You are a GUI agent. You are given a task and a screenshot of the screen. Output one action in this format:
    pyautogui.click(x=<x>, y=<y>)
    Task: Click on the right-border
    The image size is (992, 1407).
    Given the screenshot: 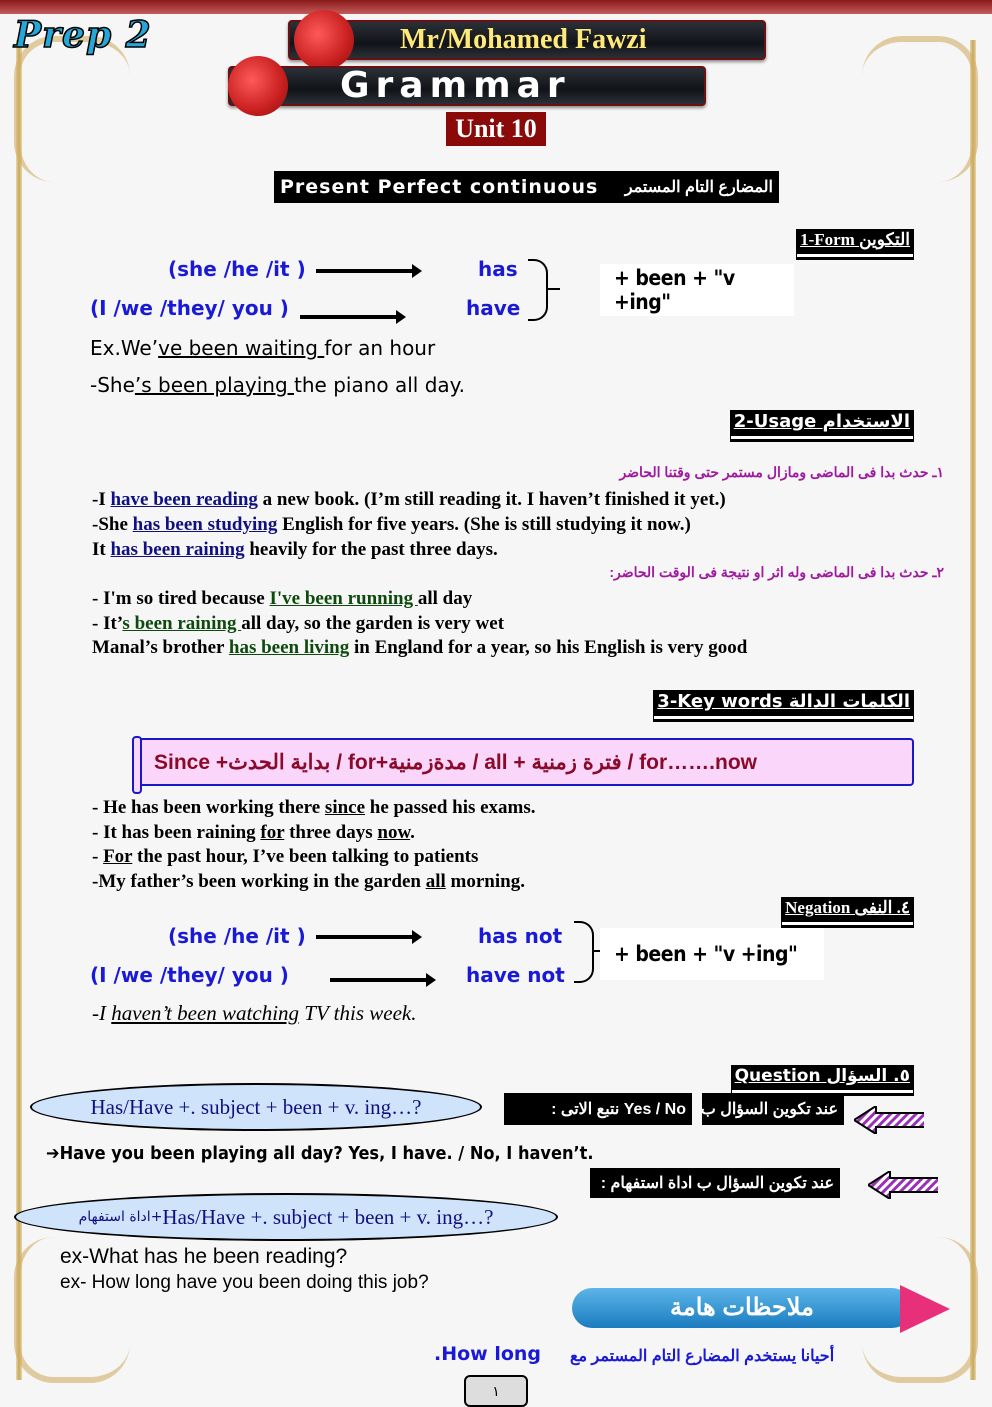 What is the action you would take?
    pyautogui.click(x=973, y=710)
    